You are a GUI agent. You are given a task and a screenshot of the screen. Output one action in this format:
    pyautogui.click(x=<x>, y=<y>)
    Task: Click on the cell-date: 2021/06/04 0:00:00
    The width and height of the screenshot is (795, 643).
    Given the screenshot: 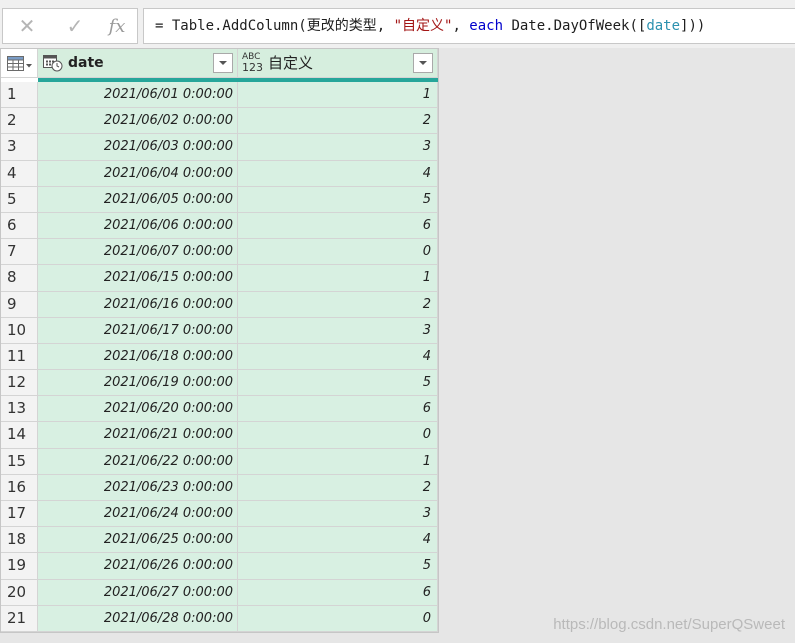 What is the action you would take?
    pyautogui.click(x=138, y=173)
    